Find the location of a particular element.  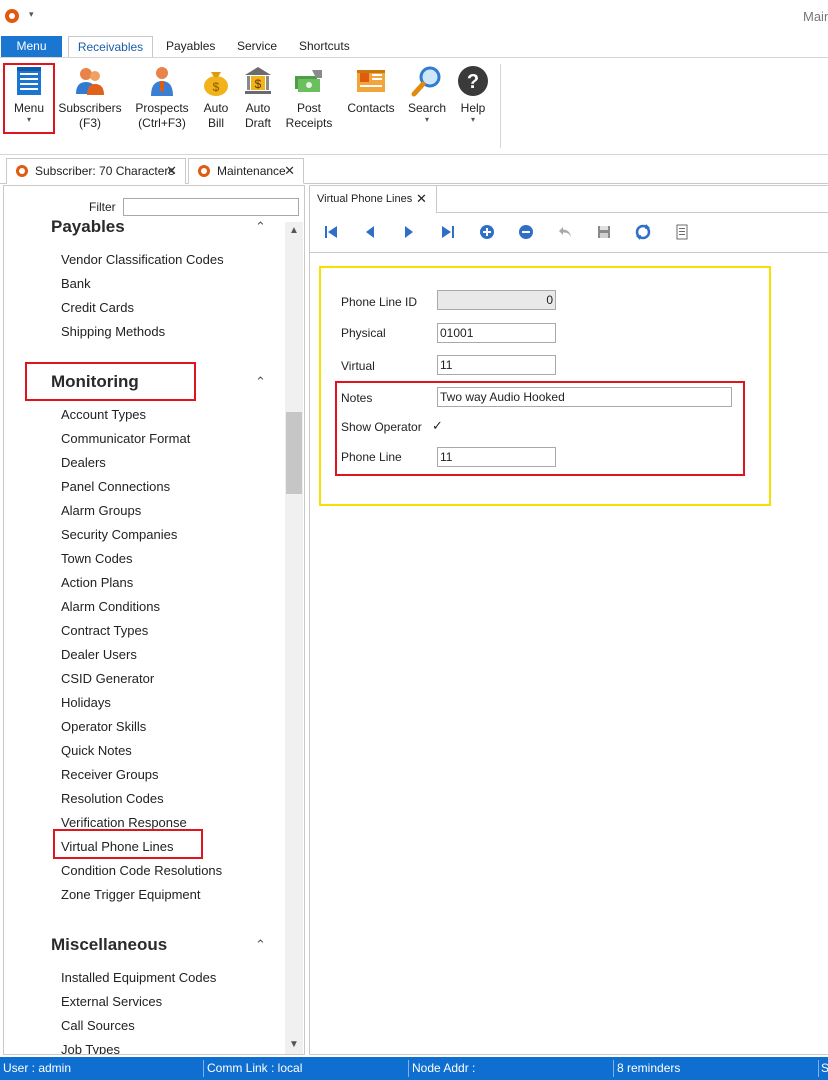

save-icon is located at coordinates (604, 232).